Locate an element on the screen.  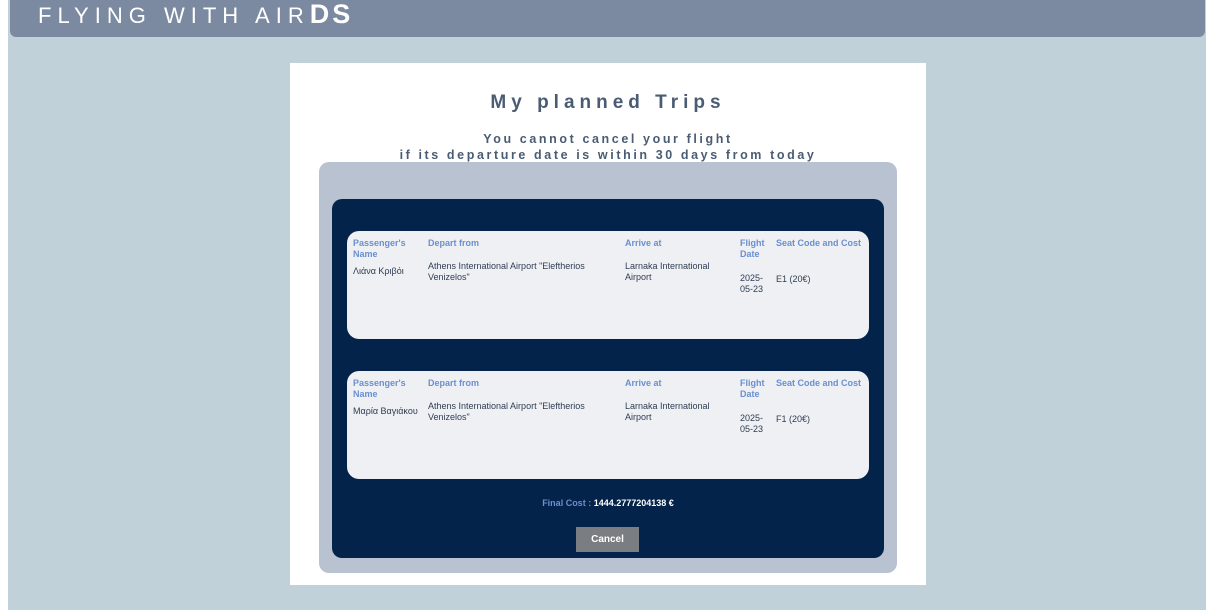
final-cost: Final Cost : 1444.2777204138 € is located at coordinates (608, 503).